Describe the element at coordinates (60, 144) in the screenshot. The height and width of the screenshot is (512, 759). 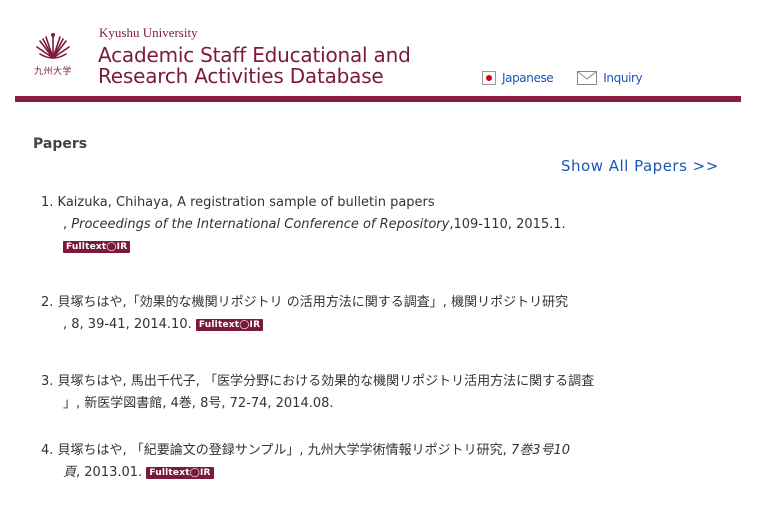
I see `papers-heading: Papers` at that location.